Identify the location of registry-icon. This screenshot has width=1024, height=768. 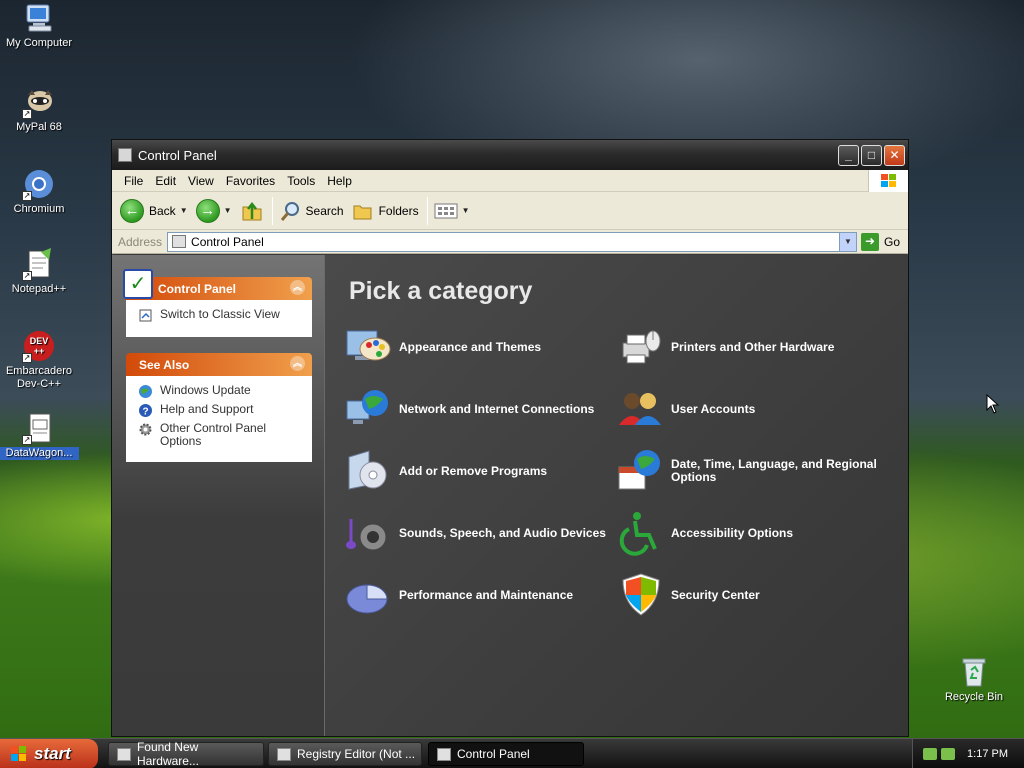
(284, 754).